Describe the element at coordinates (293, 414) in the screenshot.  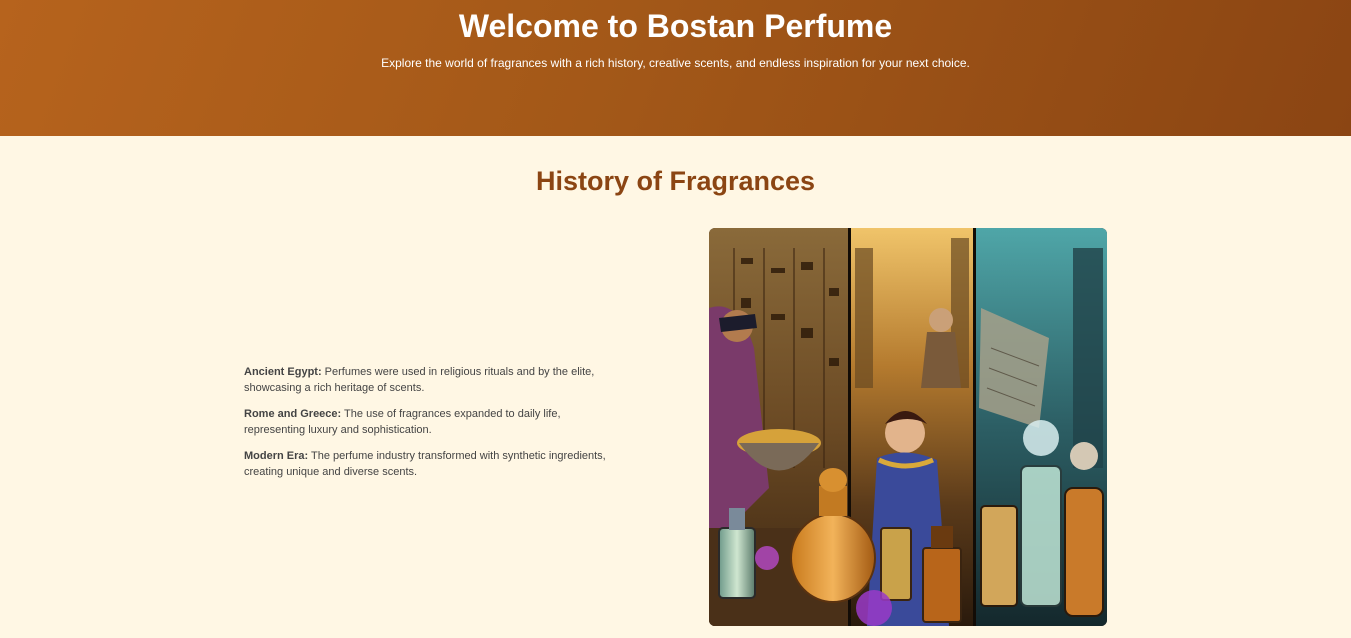
I see `history-item-label: Rome and Greece:` at that location.